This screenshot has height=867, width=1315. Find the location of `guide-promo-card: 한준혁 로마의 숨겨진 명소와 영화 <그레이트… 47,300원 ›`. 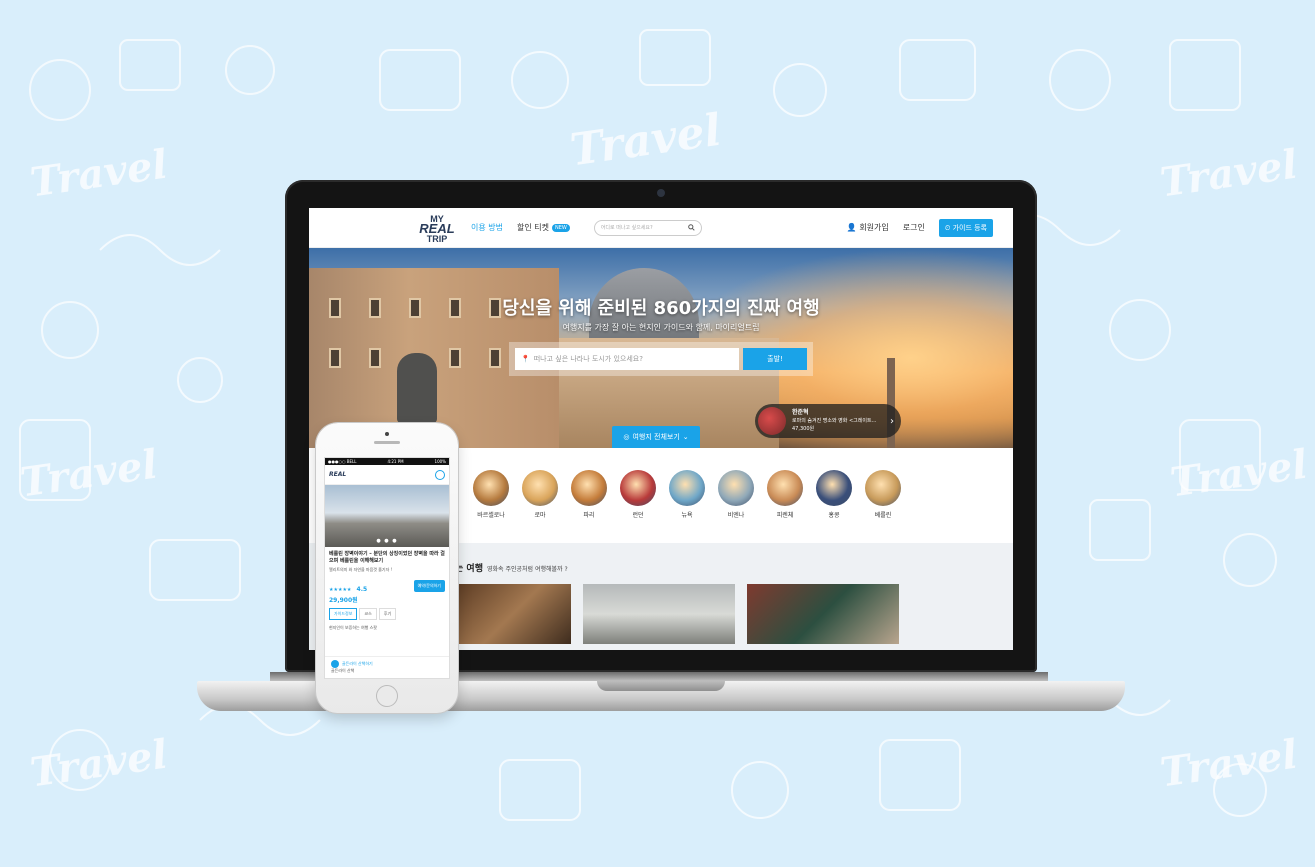

guide-promo-card: 한준혁 로마의 숨겨진 명소와 영화 <그레이트… 47,300원 › is located at coordinates (828, 421).